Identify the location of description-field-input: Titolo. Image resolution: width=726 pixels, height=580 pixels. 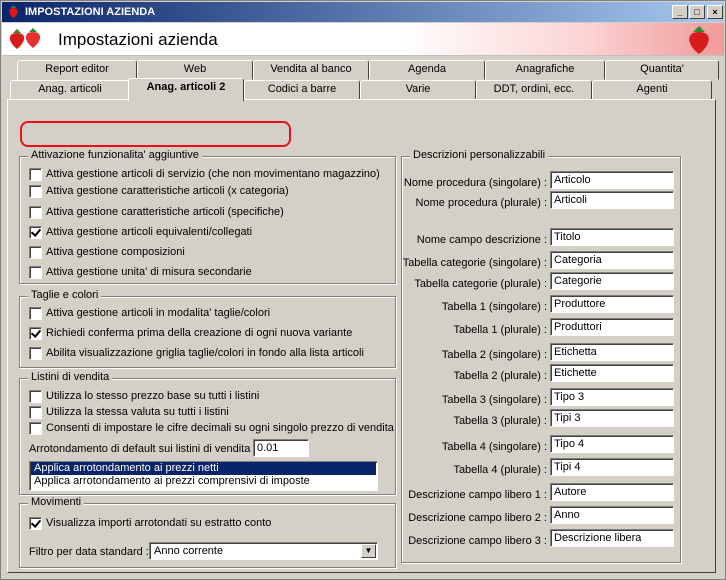
(612, 237).